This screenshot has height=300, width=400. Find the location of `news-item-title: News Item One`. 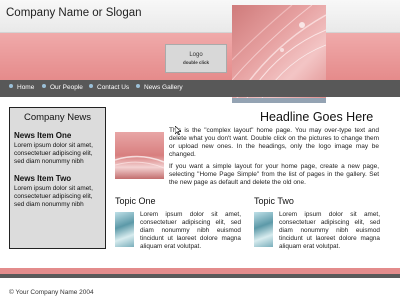

news-item-title: News Item One is located at coordinates (57, 135).